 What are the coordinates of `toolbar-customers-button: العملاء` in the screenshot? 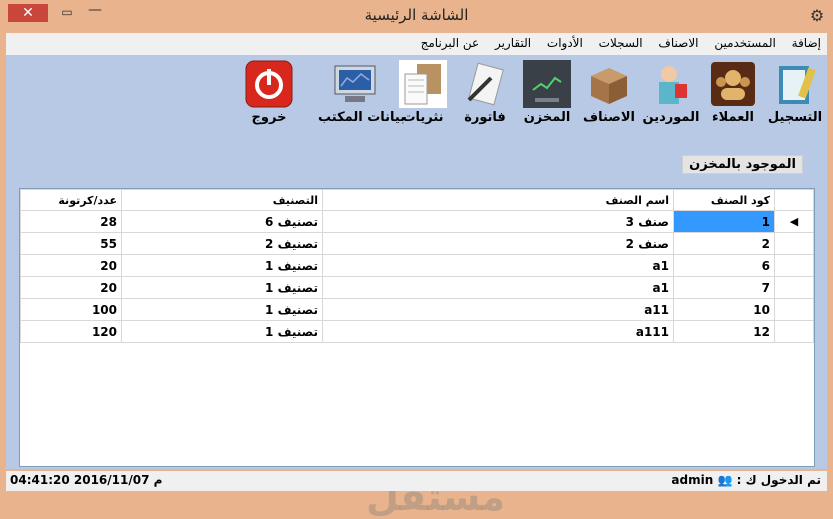 It's located at (733, 95).